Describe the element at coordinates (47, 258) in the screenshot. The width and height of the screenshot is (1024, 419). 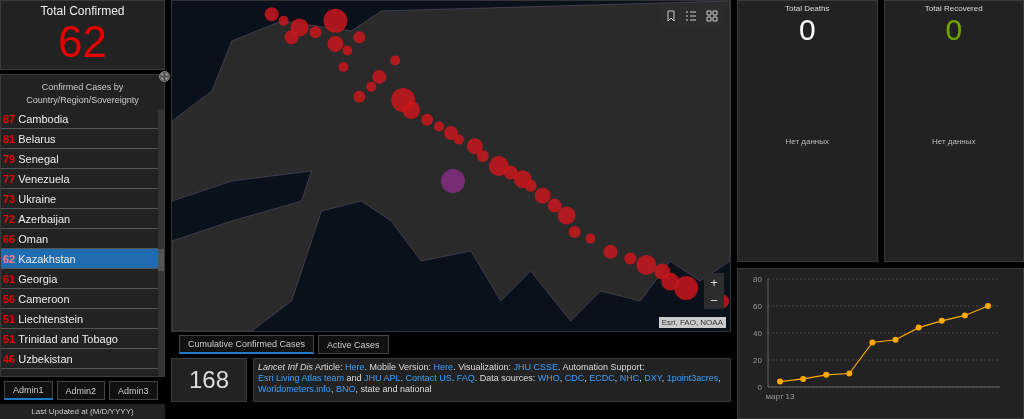
I see `country-name: Kazakhstan` at that location.